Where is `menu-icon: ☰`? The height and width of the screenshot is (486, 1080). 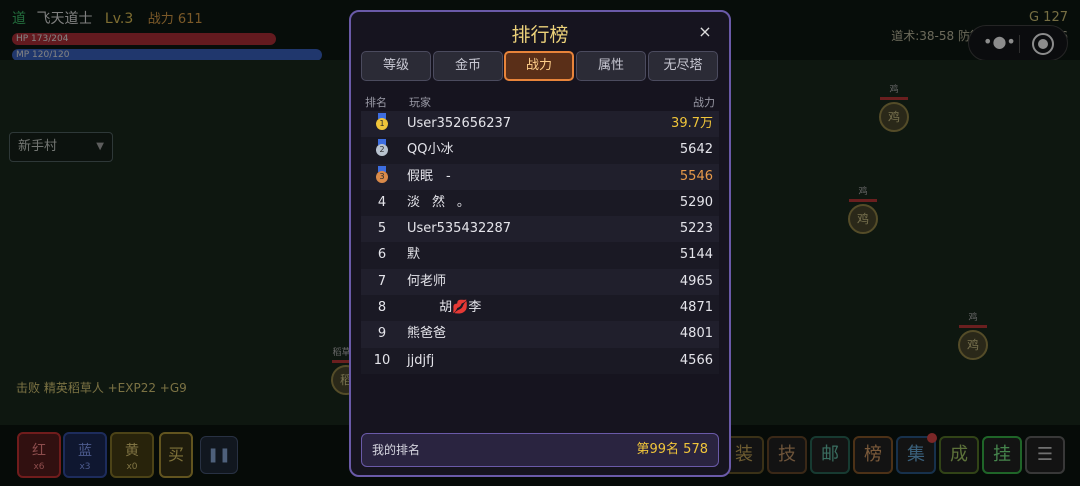 menu-icon: ☰ is located at coordinates (1045, 455).